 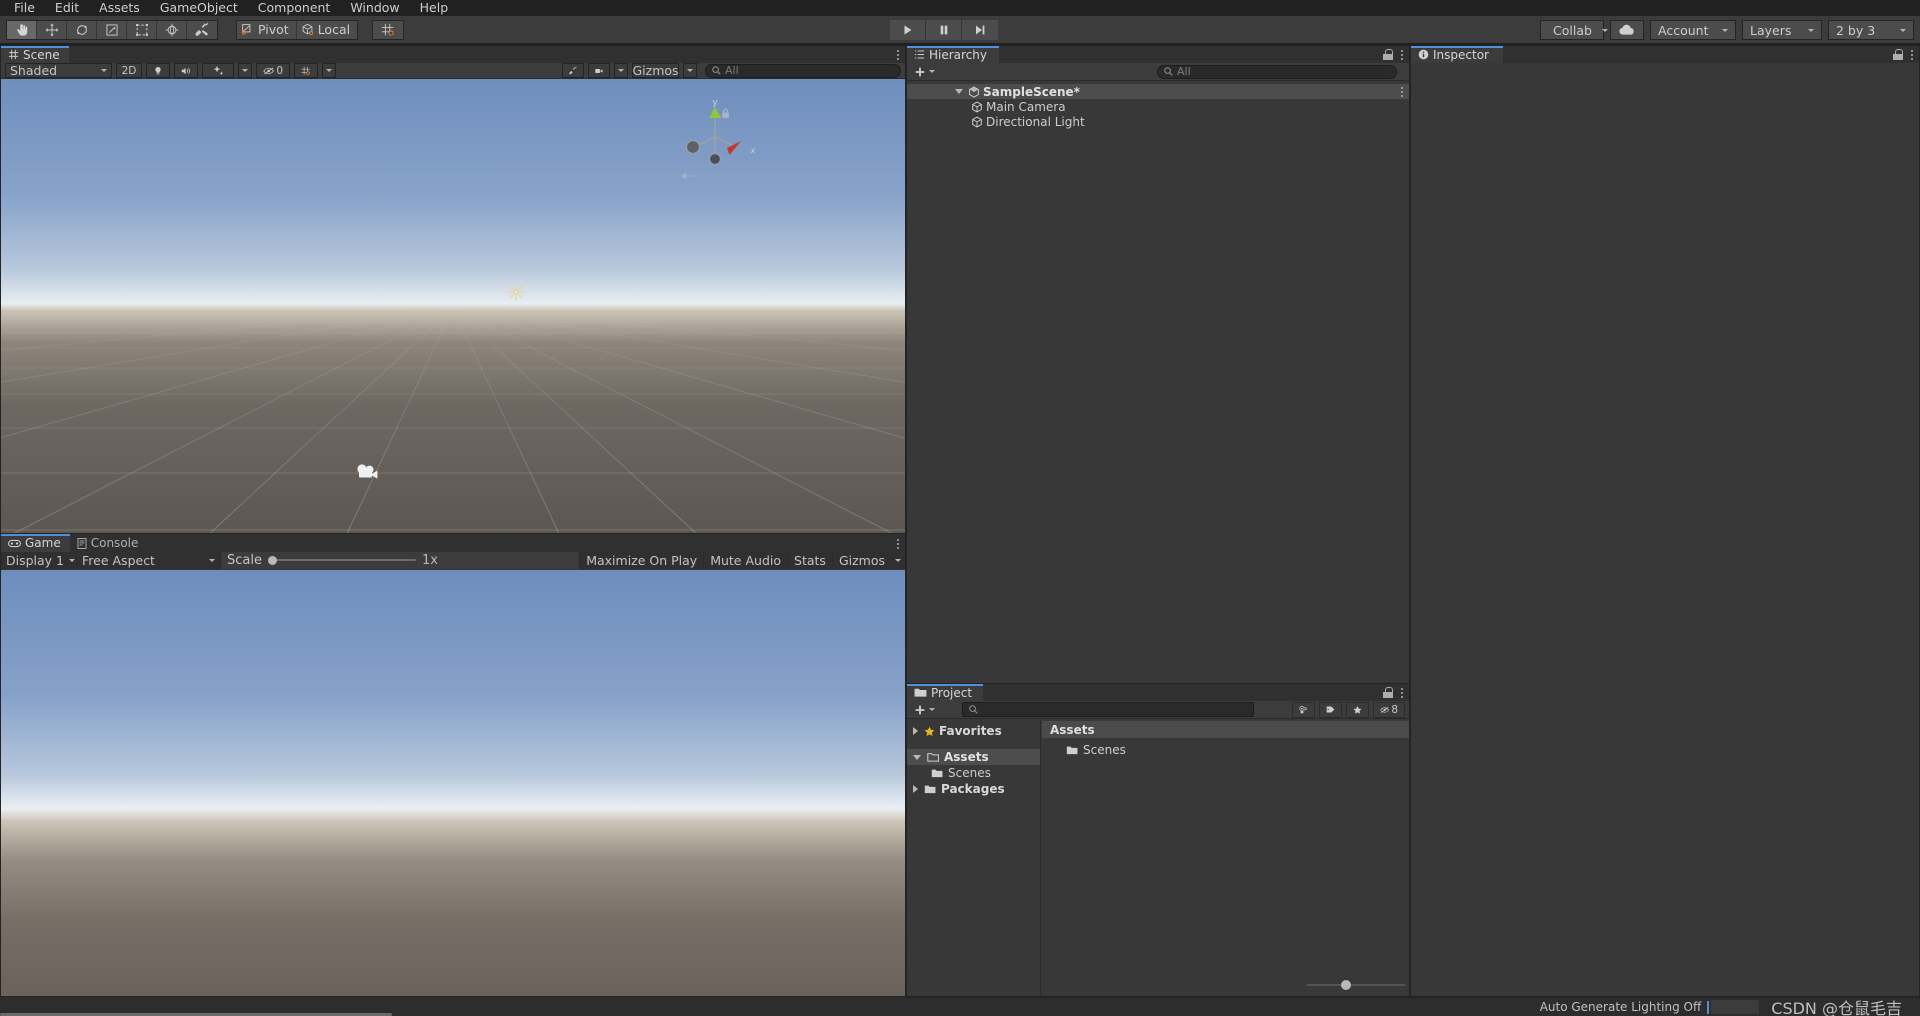 I want to click on project-zoom-slider, so click(x=1224, y=985).